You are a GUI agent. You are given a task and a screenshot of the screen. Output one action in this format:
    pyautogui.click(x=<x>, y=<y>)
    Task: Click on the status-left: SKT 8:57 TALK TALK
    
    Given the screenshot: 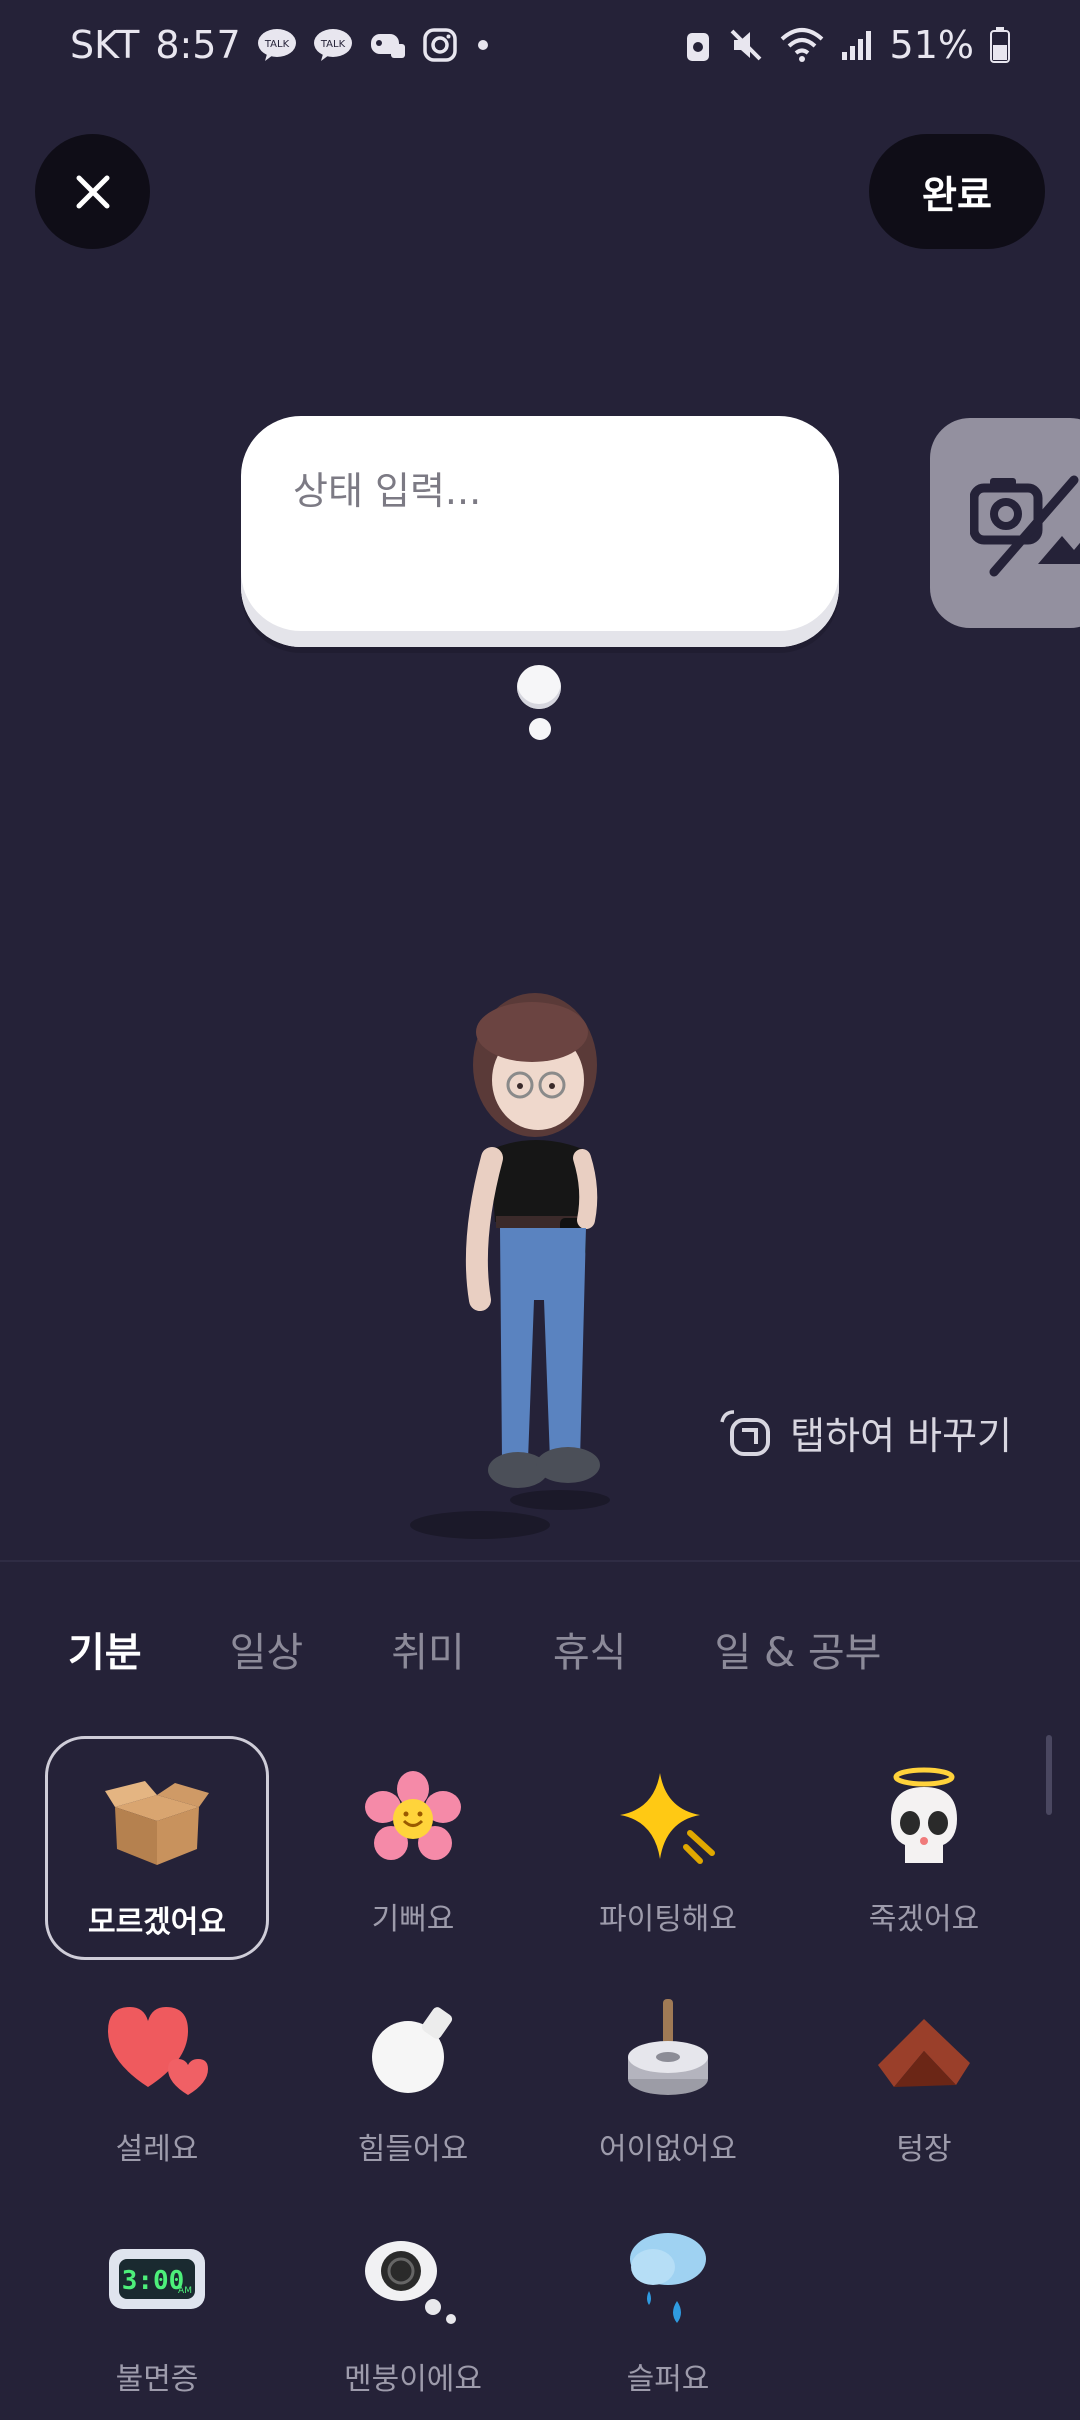 What is the action you would take?
    pyautogui.click(x=281, y=45)
    